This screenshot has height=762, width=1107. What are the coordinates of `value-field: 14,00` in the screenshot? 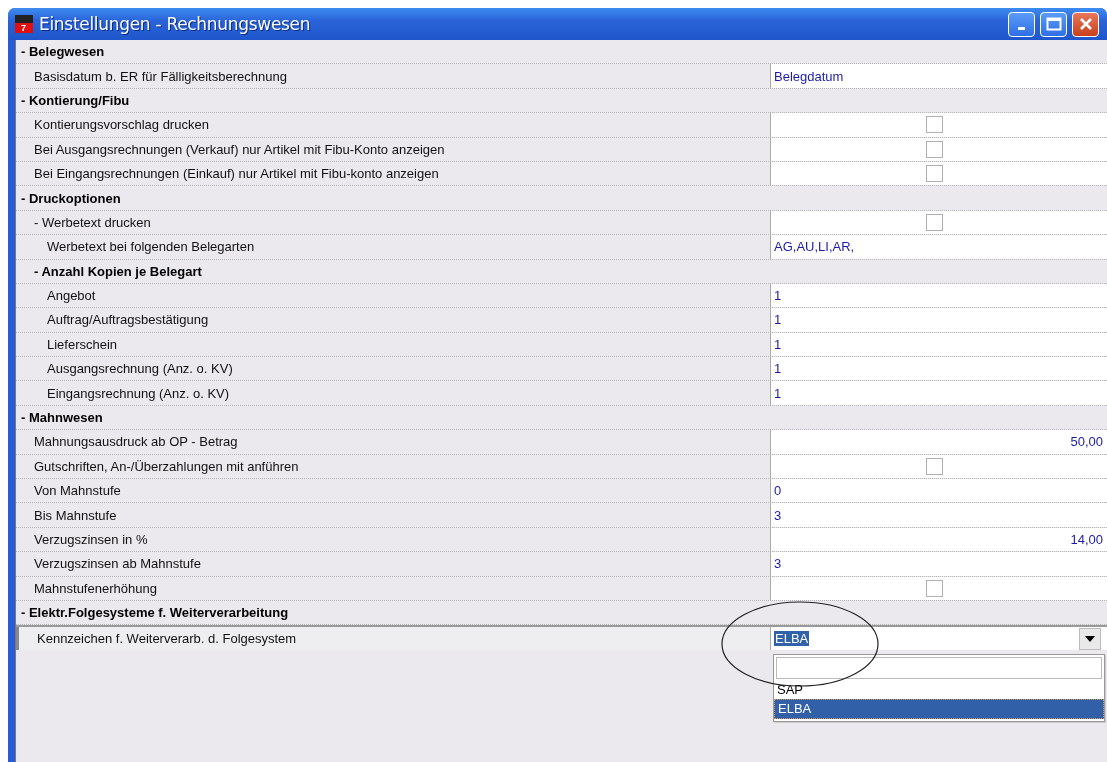 It's located at (938, 539).